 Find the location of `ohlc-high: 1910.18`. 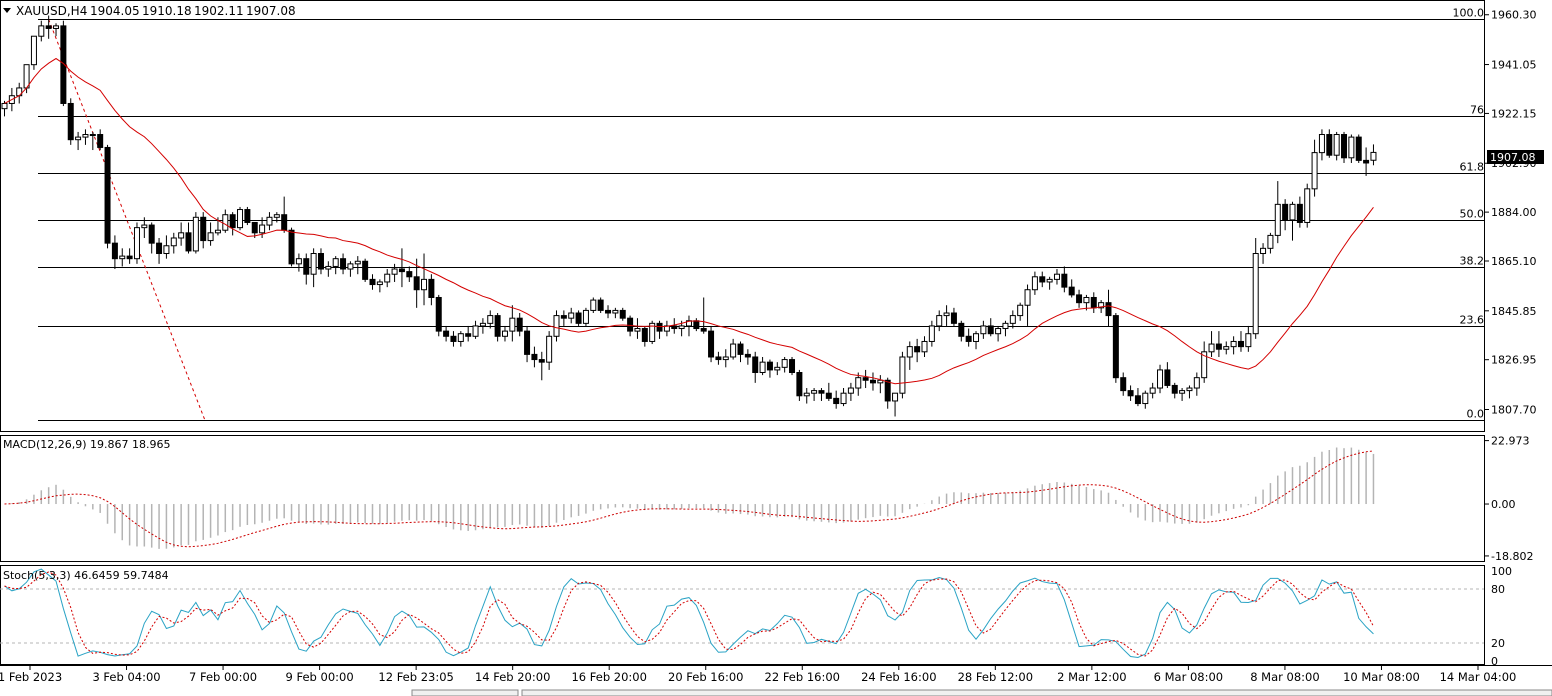

ohlc-high: 1910.18 is located at coordinates (167, 11).